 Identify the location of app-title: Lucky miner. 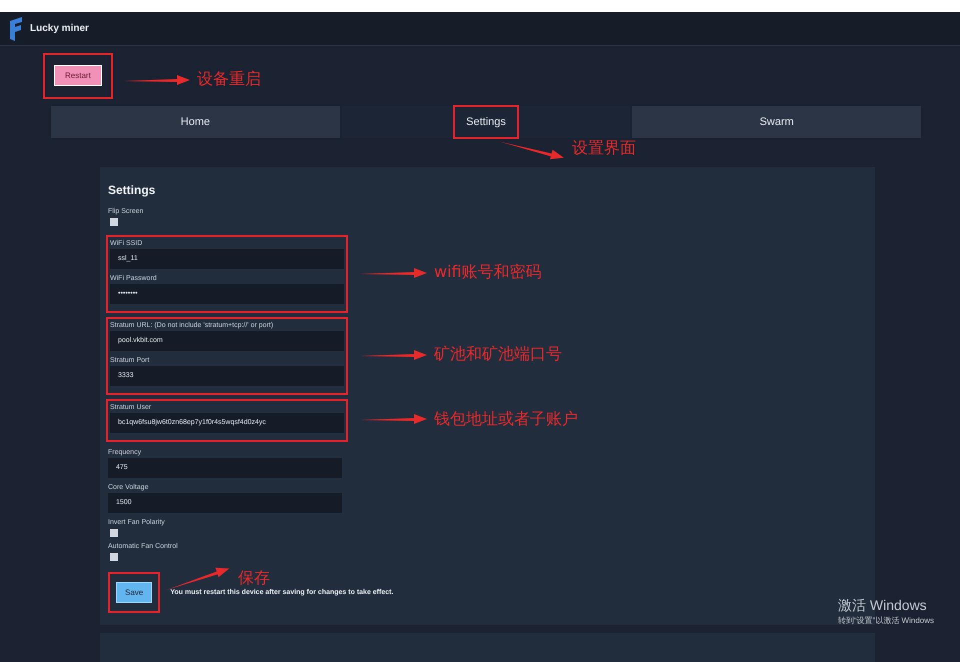
(59, 28).